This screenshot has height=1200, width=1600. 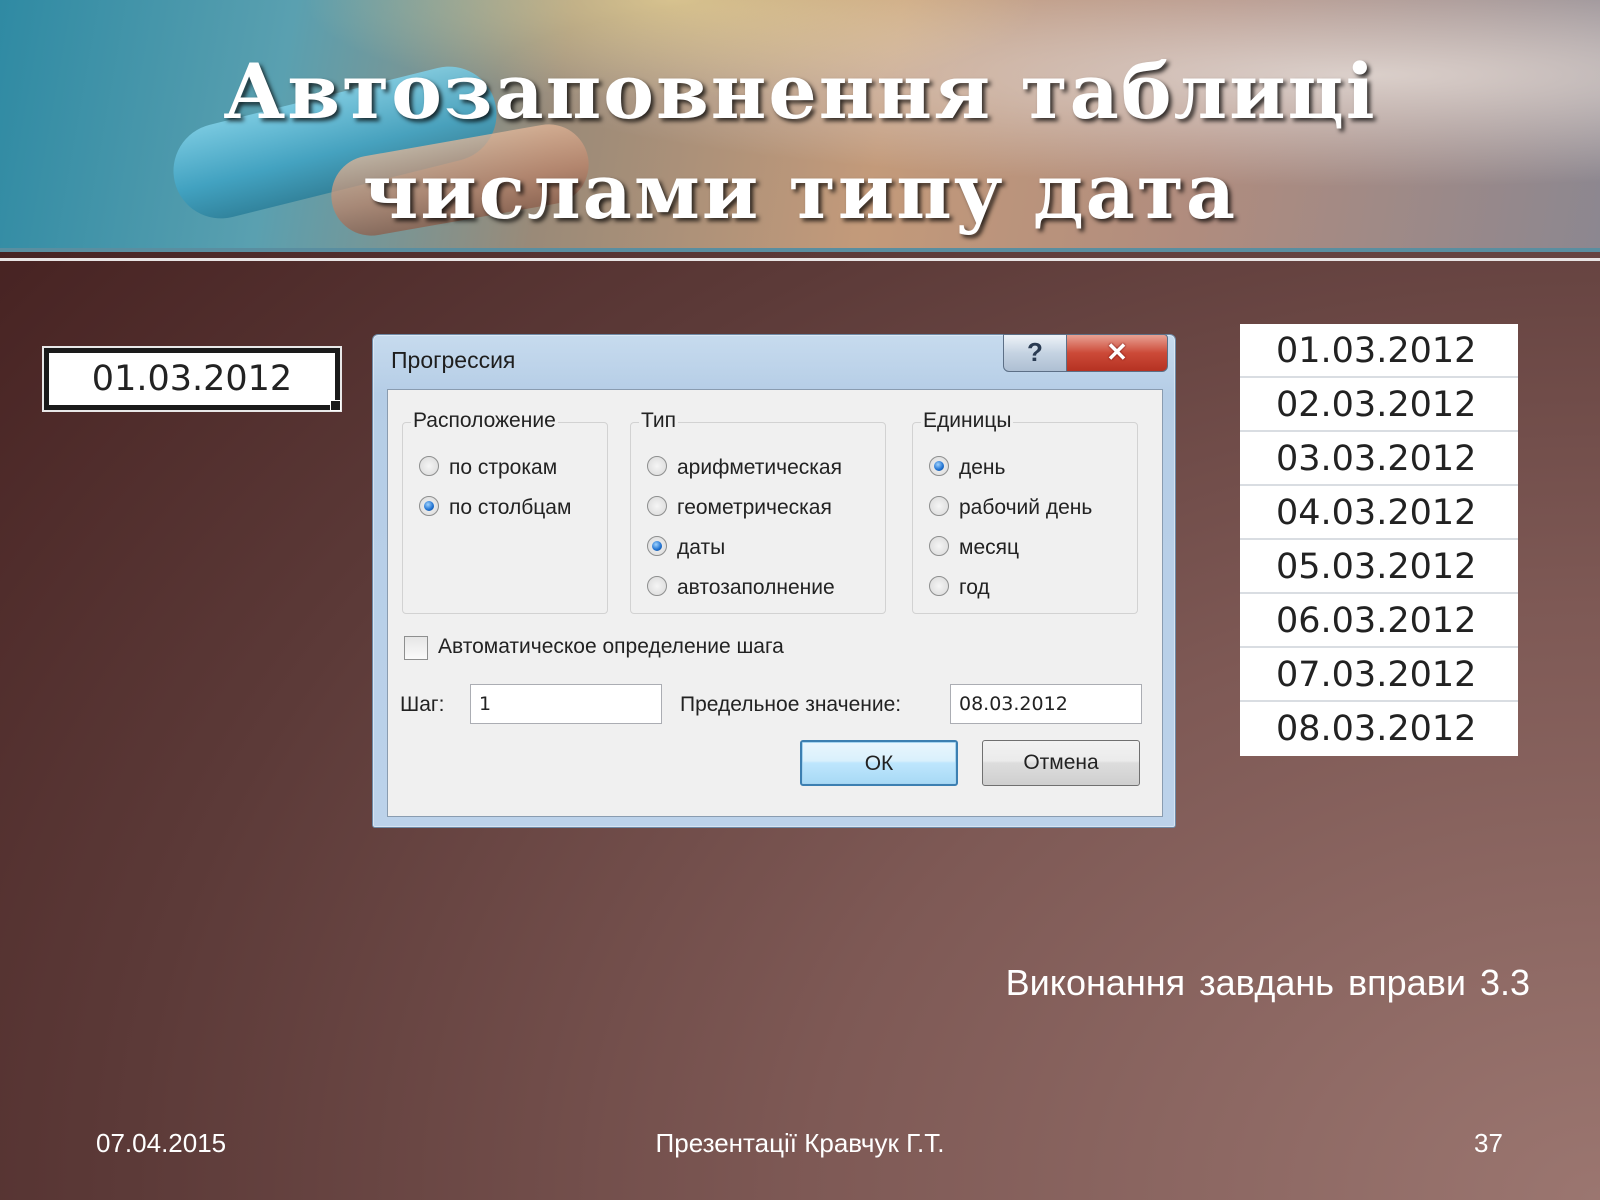 What do you see at coordinates (1026, 507) in the screenshot?
I see `radio-label: рабочий день` at bounding box center [1026, 507].